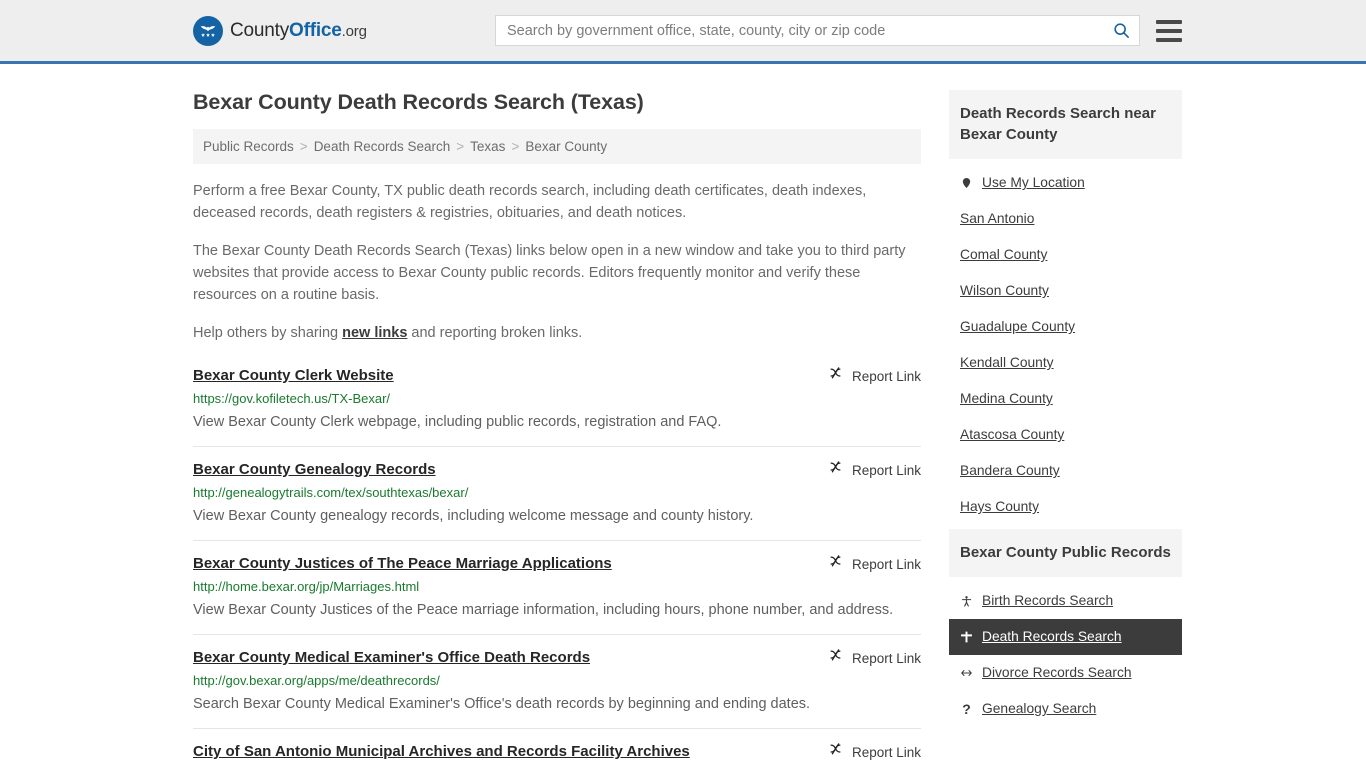 This screenshot has width=1366, height=768. Describe the element at coordinates (999, 506) in the screenshot. I see `sidebar-item-label: Hays County` at that location.